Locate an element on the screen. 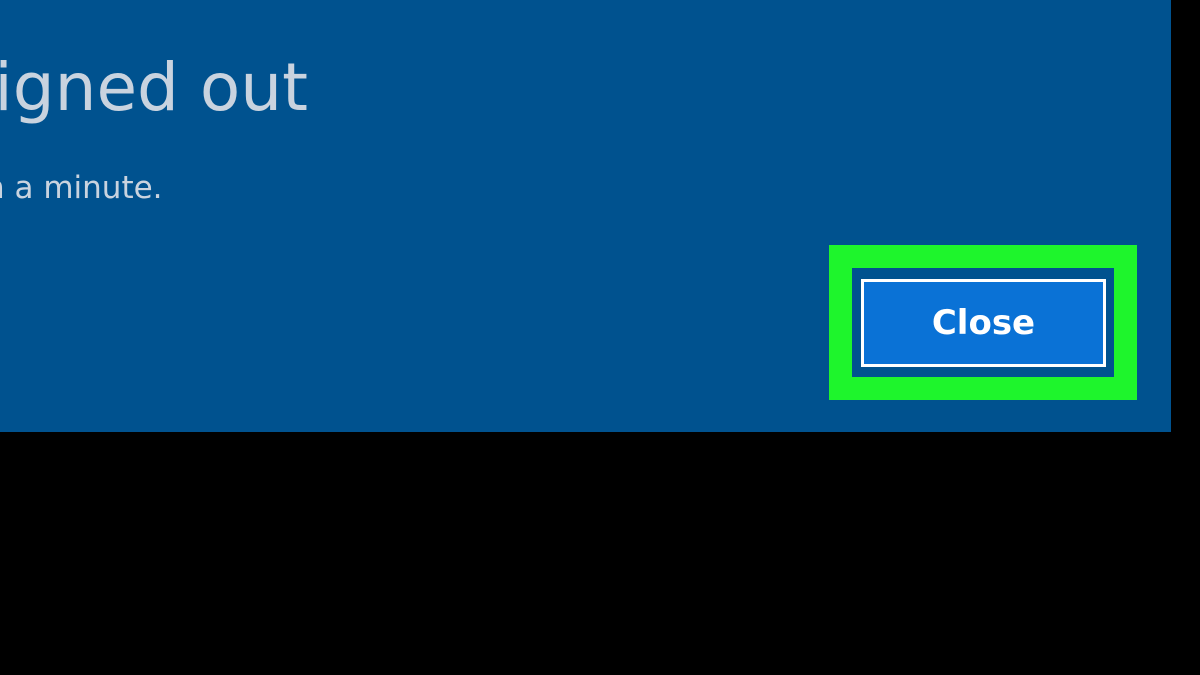  dialog-message: n a minute. is located at coordinates (81, 188).